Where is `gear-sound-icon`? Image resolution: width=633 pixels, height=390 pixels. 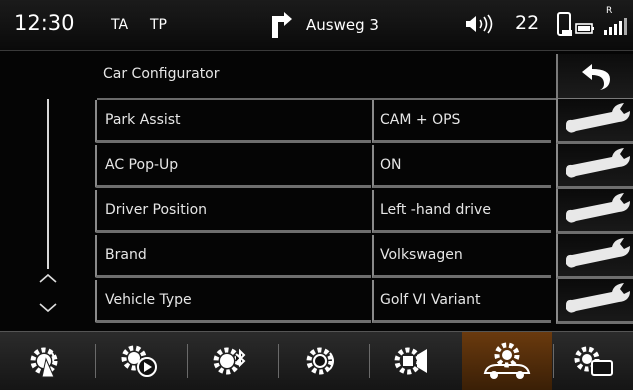
gear-sound-icon is located at coordinates (320, 361).